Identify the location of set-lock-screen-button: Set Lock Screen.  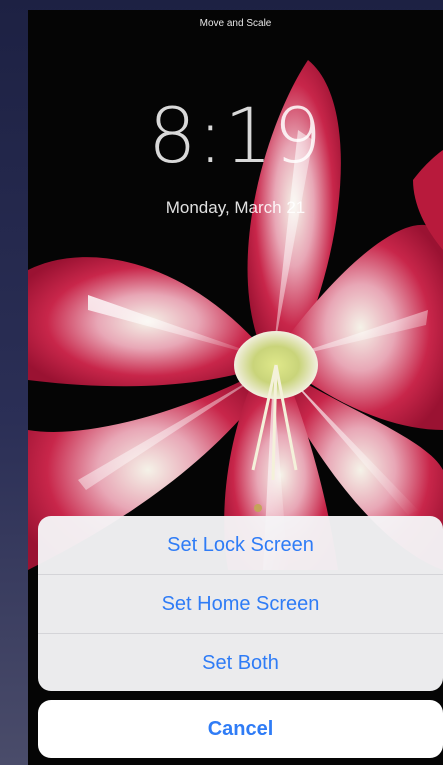
(240, 545).